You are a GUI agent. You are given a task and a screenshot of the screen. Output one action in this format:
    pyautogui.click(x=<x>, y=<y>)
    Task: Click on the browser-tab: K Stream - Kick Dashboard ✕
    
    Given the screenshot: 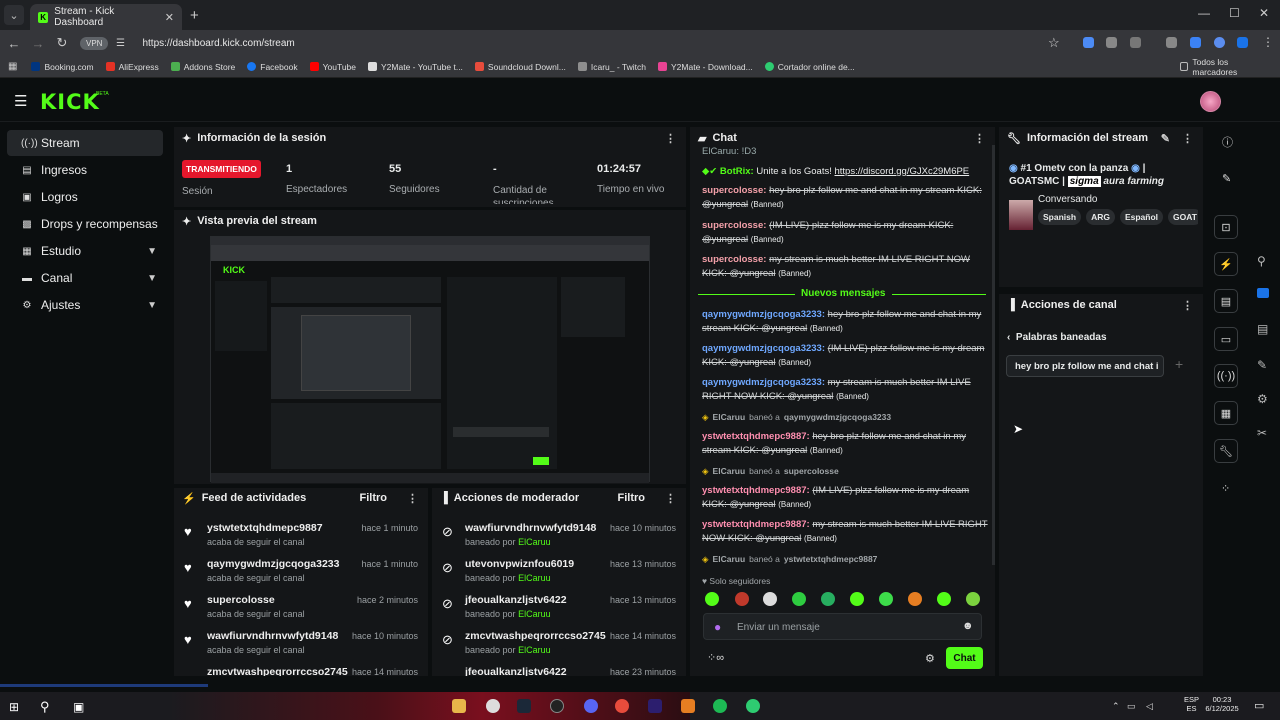 What is the action you would take?
    pyautogui.click(x=106, y=17)
    